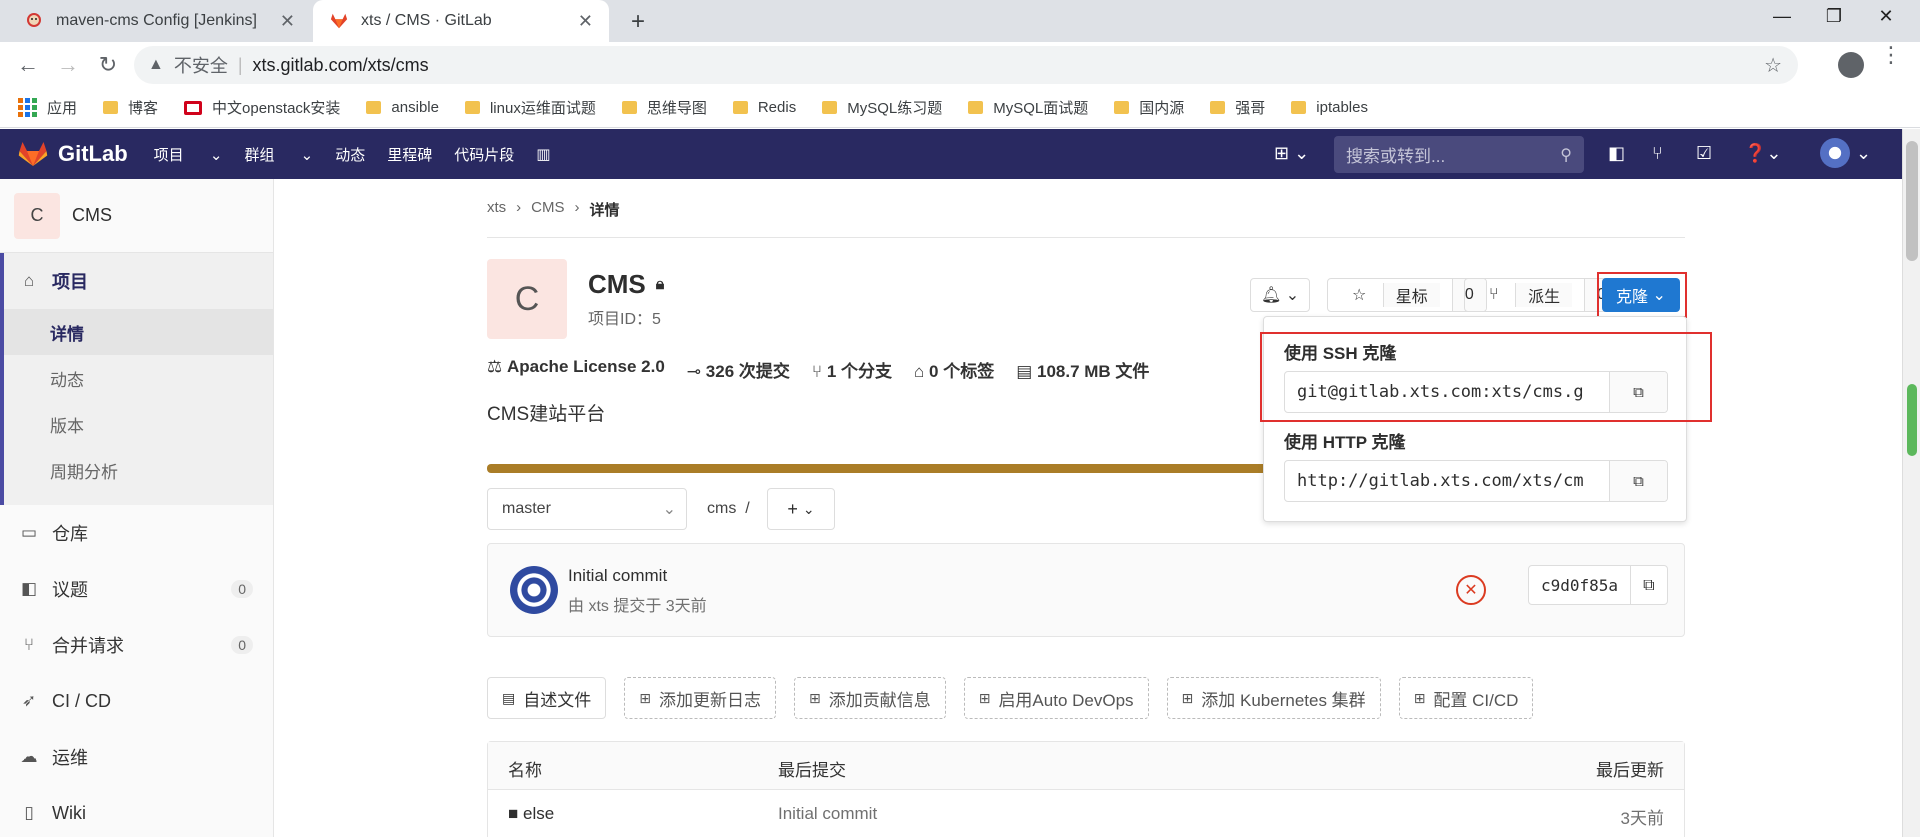 The image size is (1920, 837). What do you see at coordinates (402, 107) in the screenshot?
I see `bookmark-folder: ansible` at bounding box center [402, 107].